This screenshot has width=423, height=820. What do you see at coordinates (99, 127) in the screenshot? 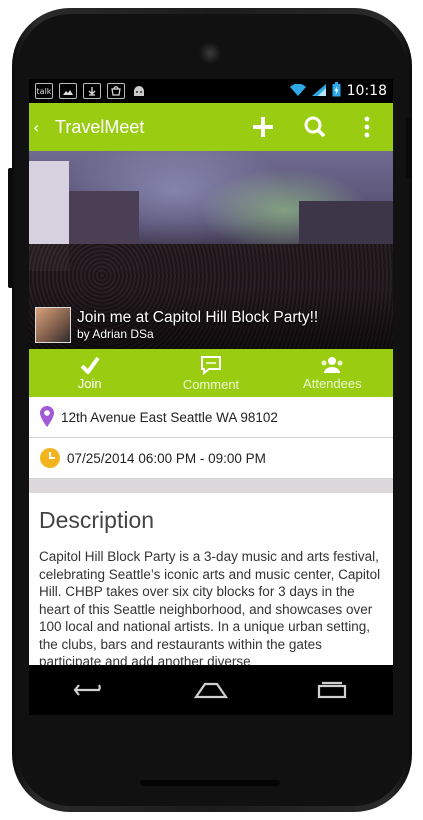
I see `app-title: TravelMeet` at bounding box center [99, 127].